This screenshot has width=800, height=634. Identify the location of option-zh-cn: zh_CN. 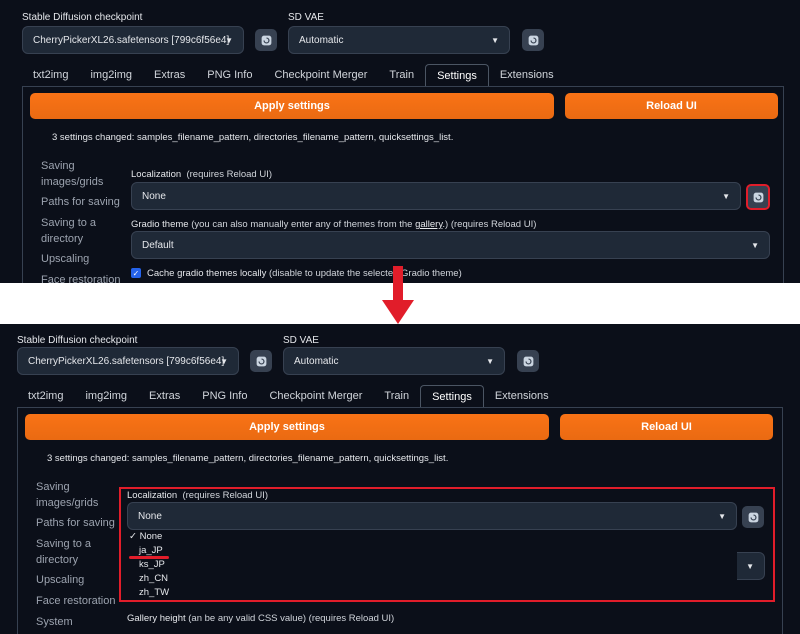
(432, 579).